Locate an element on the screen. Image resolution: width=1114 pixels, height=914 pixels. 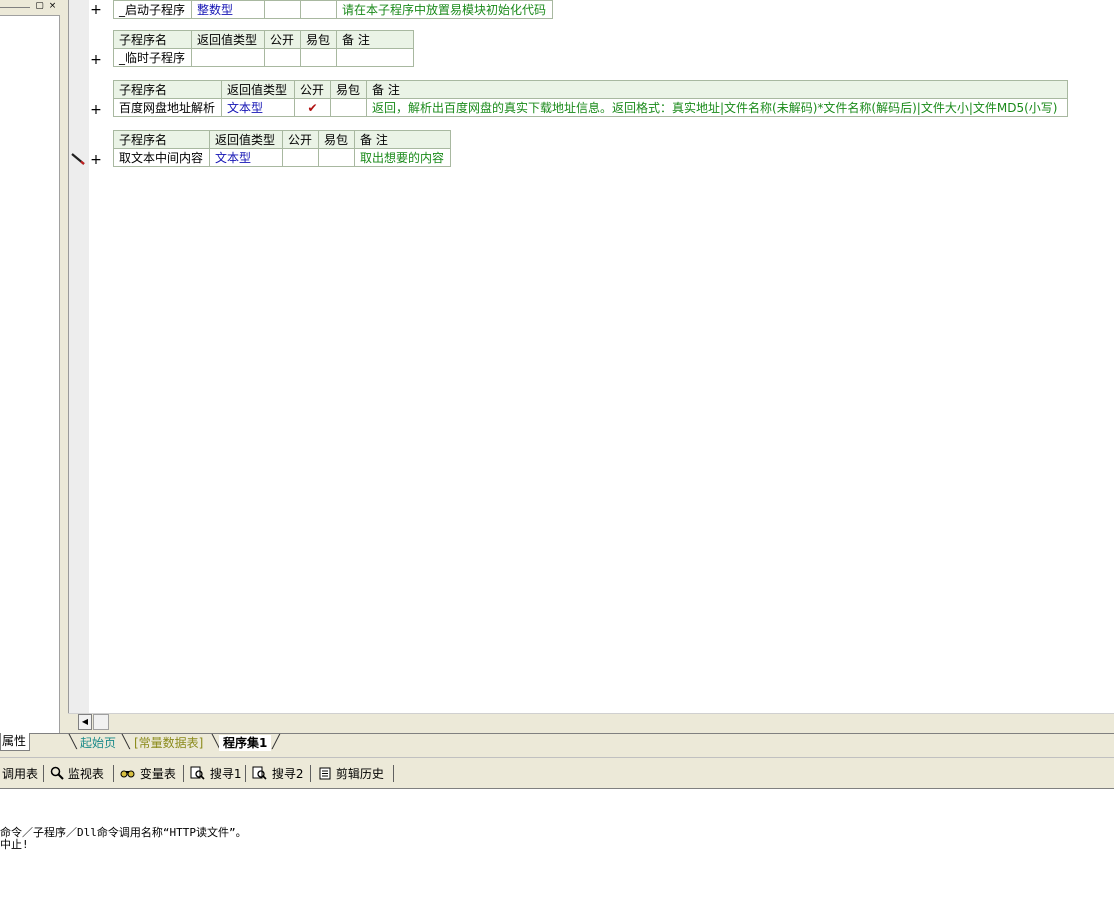
clip-history-tab: 剪辑历史 is located at coordinates (351, 774).